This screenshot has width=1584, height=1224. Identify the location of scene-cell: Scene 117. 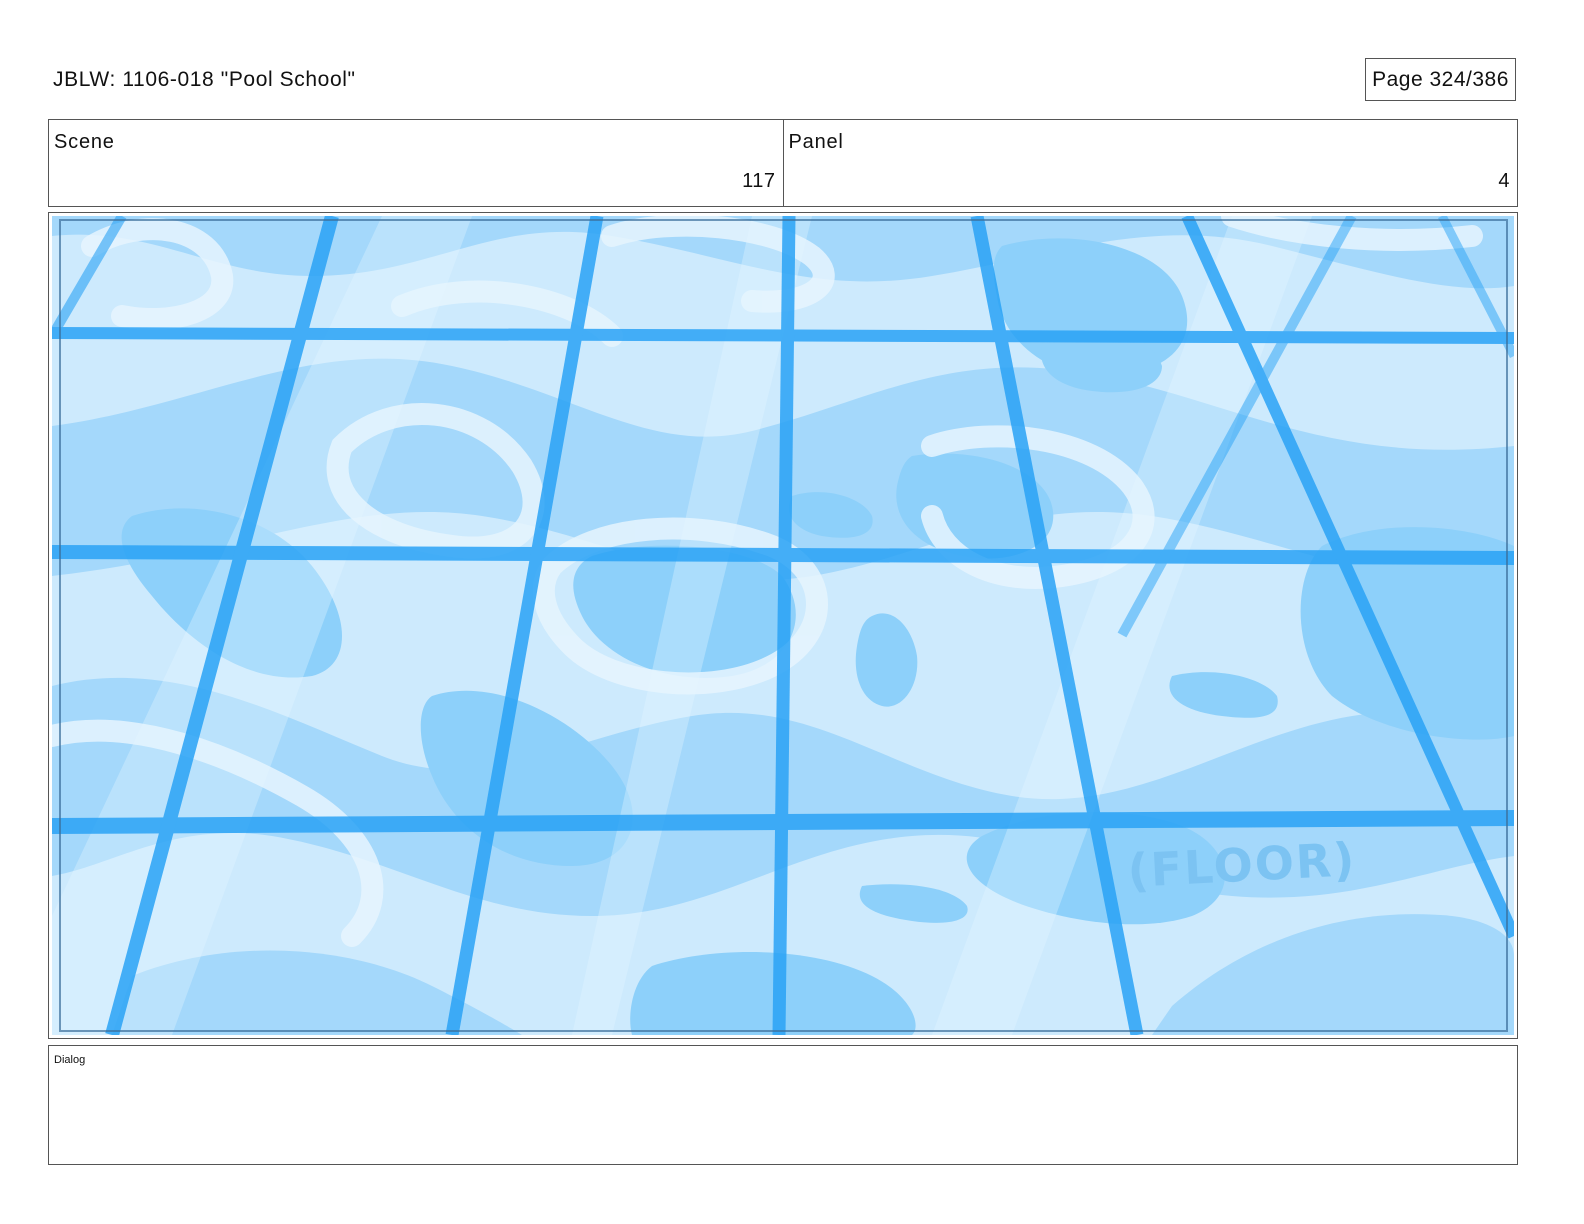
(416, 163).